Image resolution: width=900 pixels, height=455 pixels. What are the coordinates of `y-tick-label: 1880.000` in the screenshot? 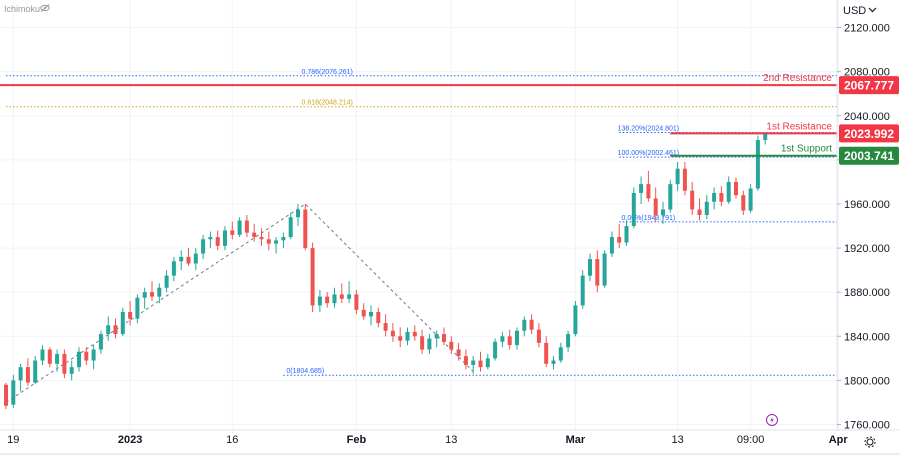 It's located at (867, 293).